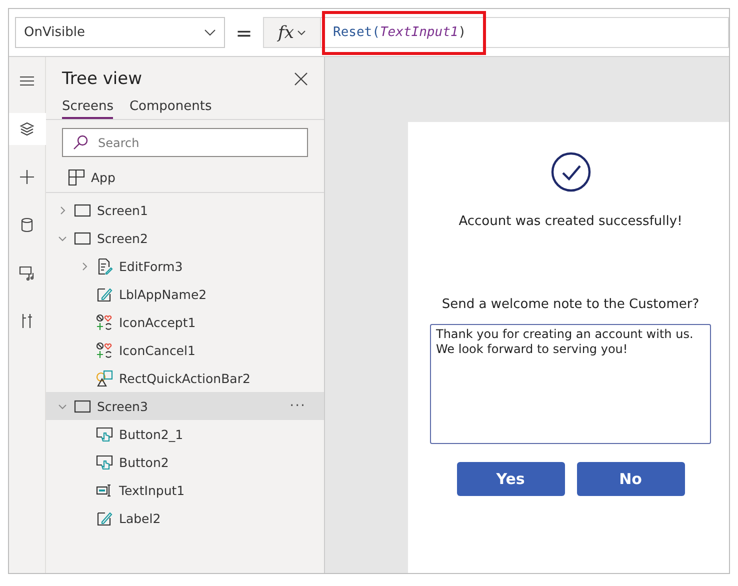 This screenshot has height=586, width=738. Describe the element at coordinates (27, 273) in the screenshot. I see `media-icon` at that location.